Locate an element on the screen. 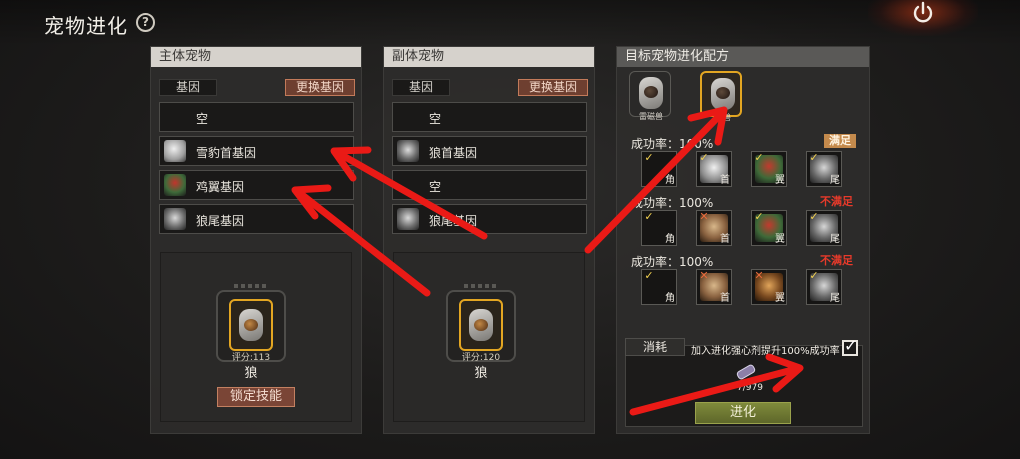 The width and height of the screenshot is (1020, 459). sub-gene-slot-1: 空 is located at coordinates (489, 117).